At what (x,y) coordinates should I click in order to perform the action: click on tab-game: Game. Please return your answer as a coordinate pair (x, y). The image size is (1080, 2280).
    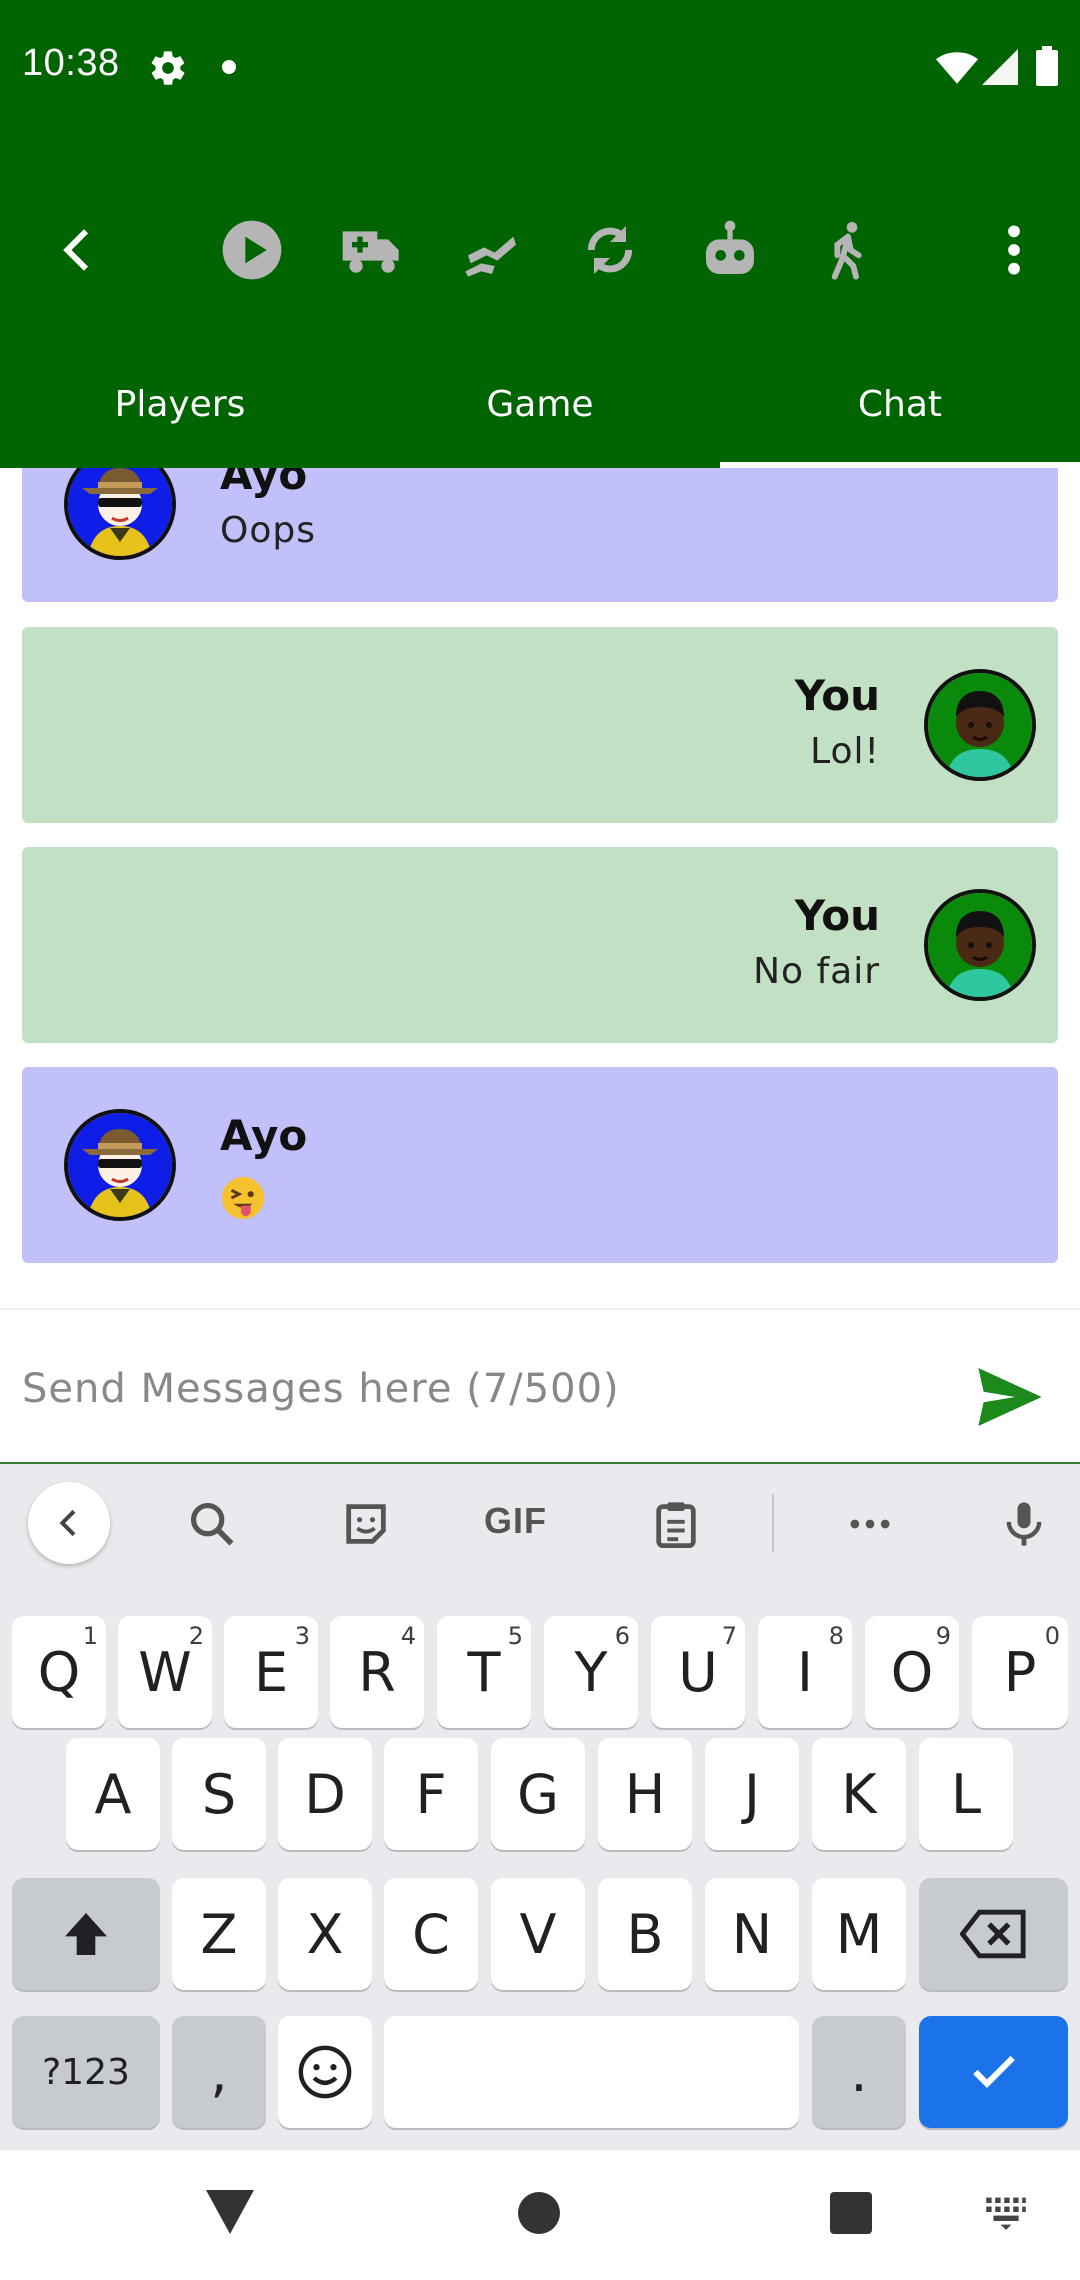
    Looking at the image, I should click on (540, 404).